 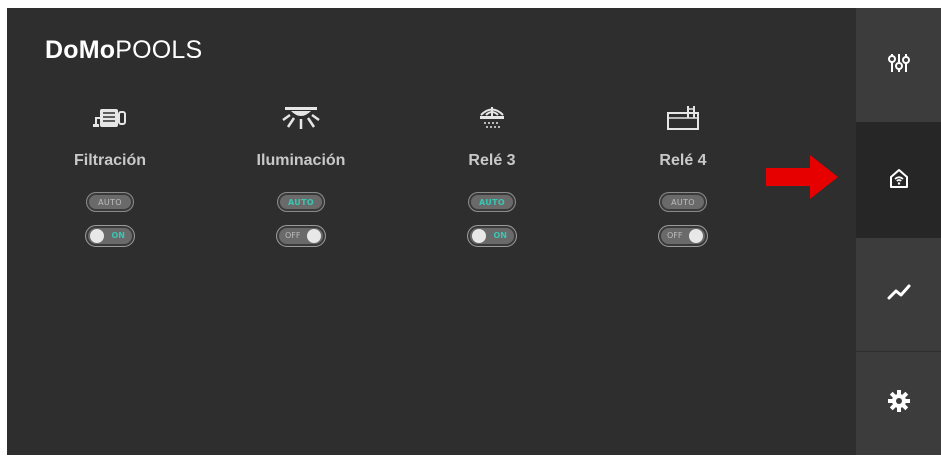 What do you see at coordinates (492, 118) in the screenshot?
I see `fountain-icon` at bounding box center [492, 118].